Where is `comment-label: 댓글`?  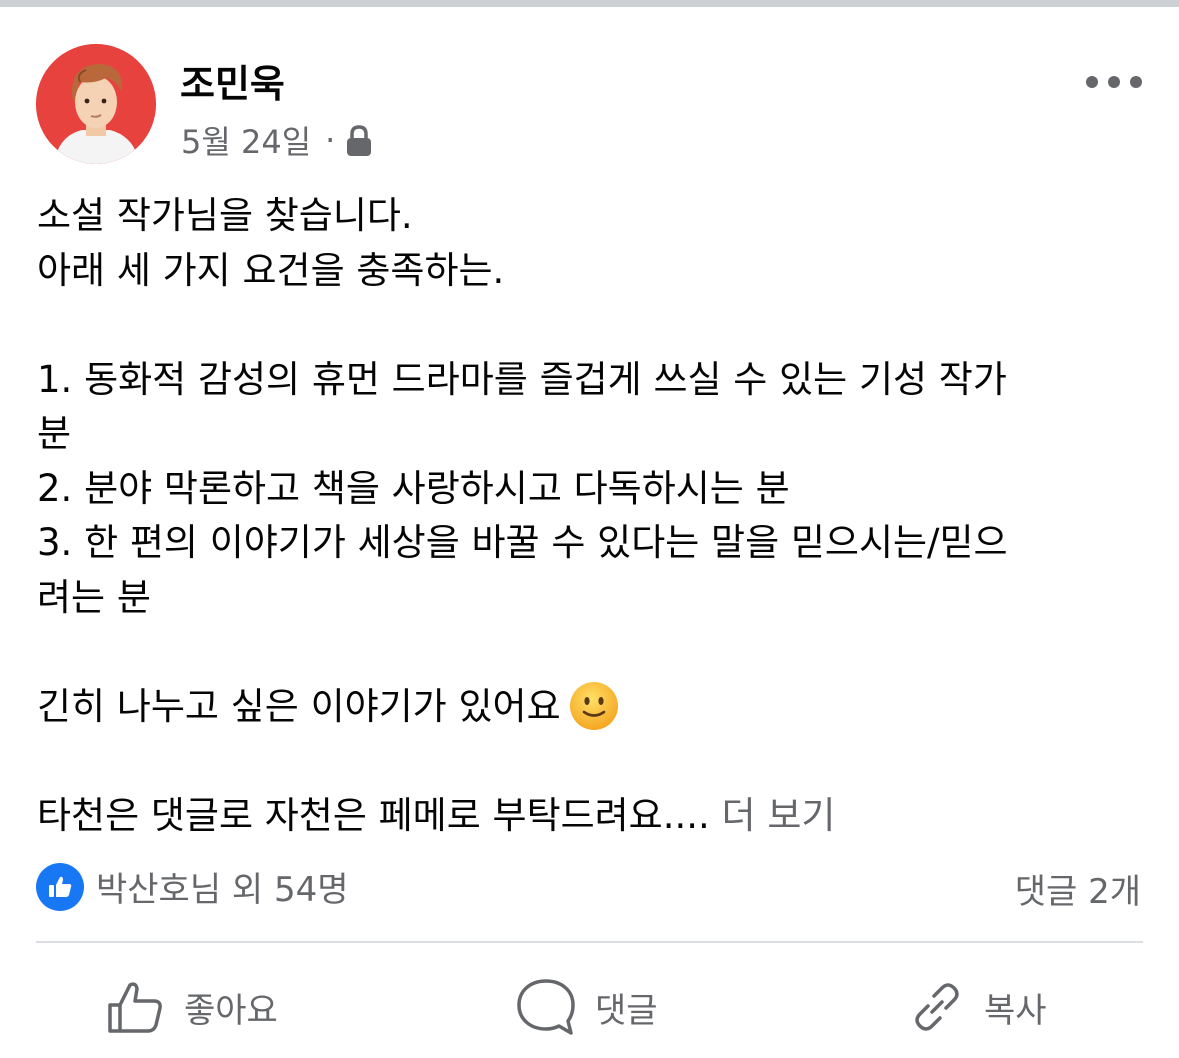 comment-label: 댓글 is located at coordinates (626, 1010).